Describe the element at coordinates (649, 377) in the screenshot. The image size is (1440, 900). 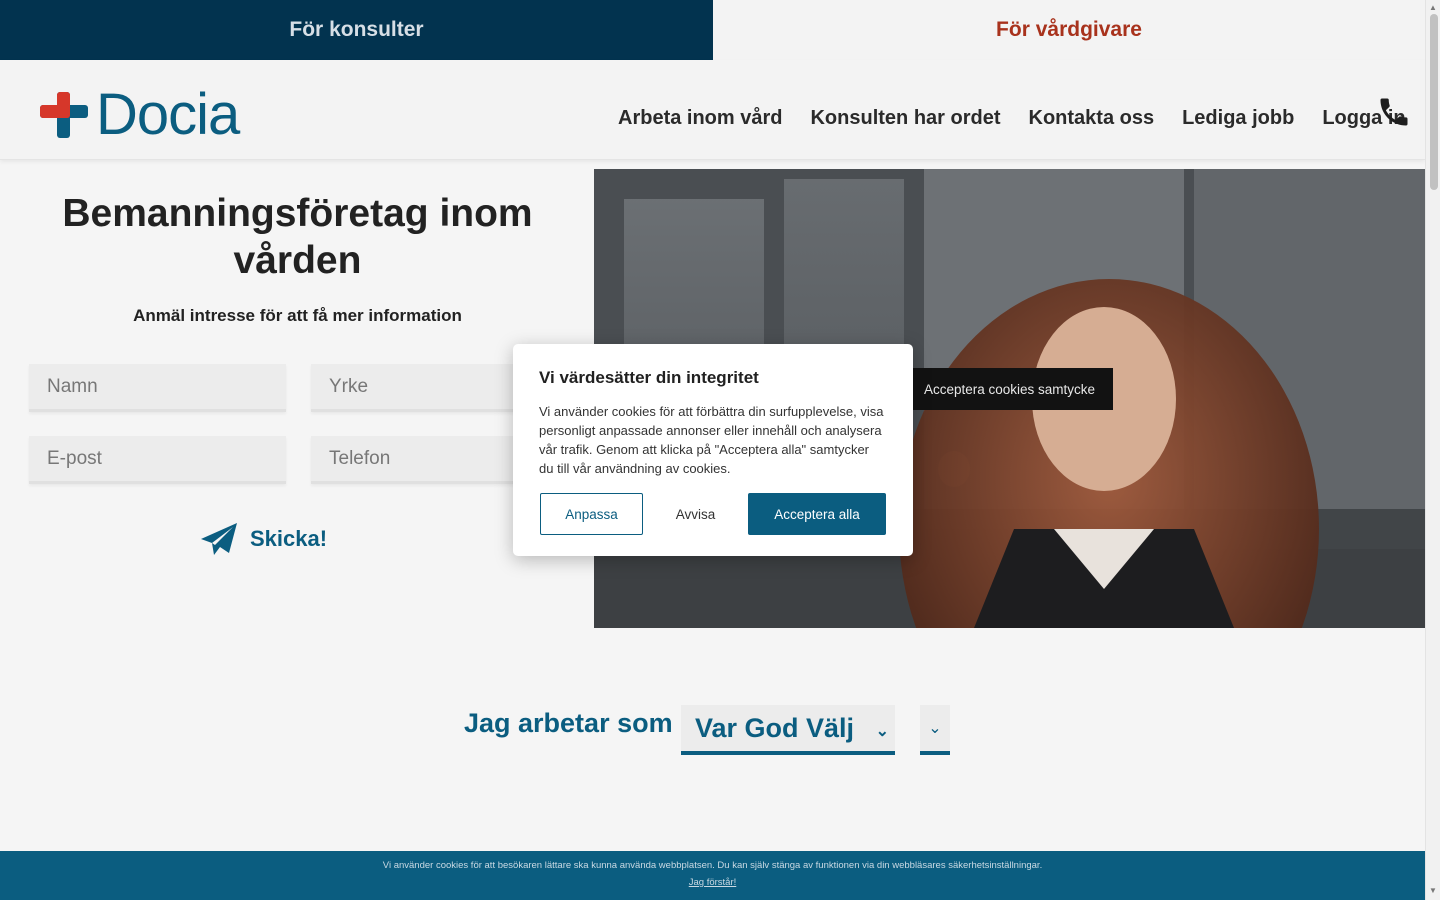
I see `consent-modal-title: Vi värdesätter din integritet` at that location.